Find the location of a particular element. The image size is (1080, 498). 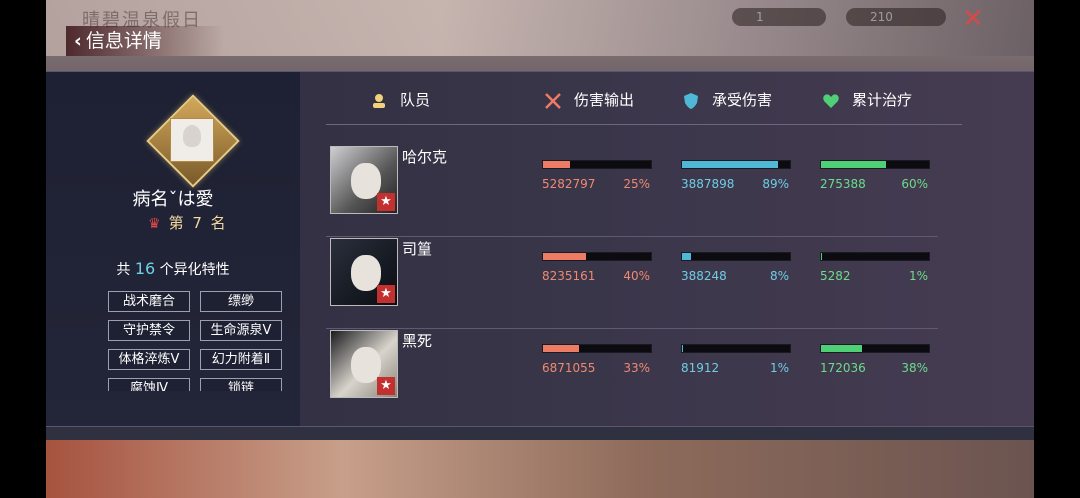

header-heal-label: 累计治疗 is located at coordinates (882, 100).